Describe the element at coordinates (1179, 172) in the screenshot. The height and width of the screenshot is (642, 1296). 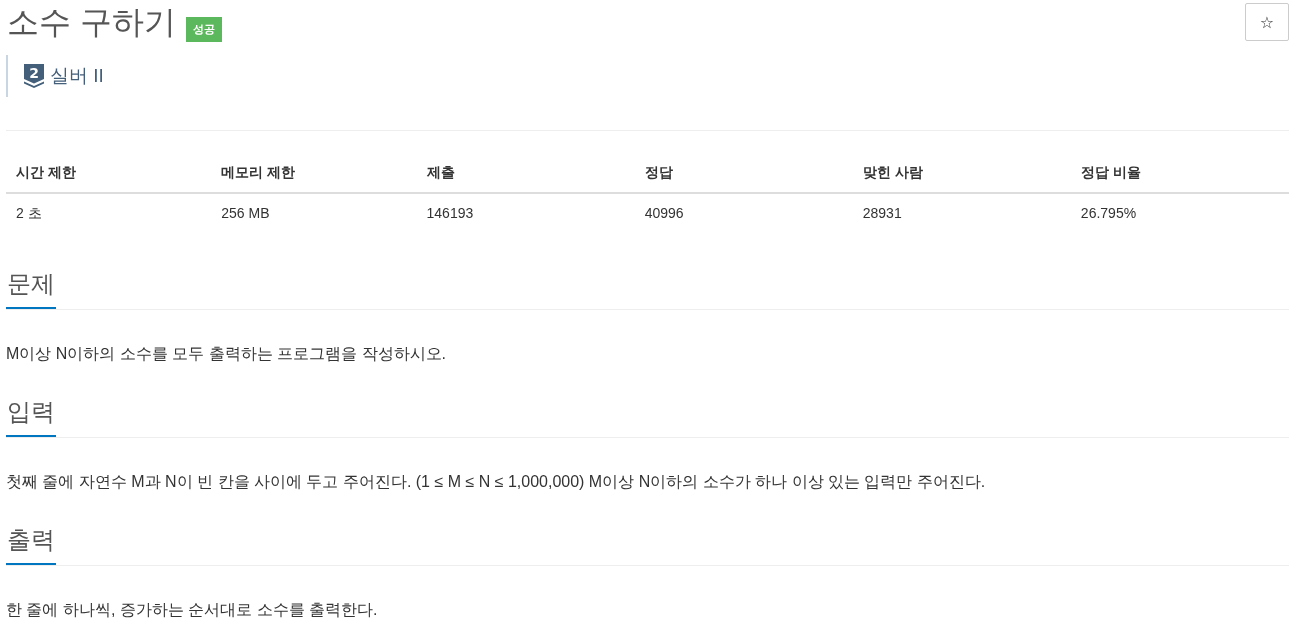
I see `column-header: 정답 비율` at that location.